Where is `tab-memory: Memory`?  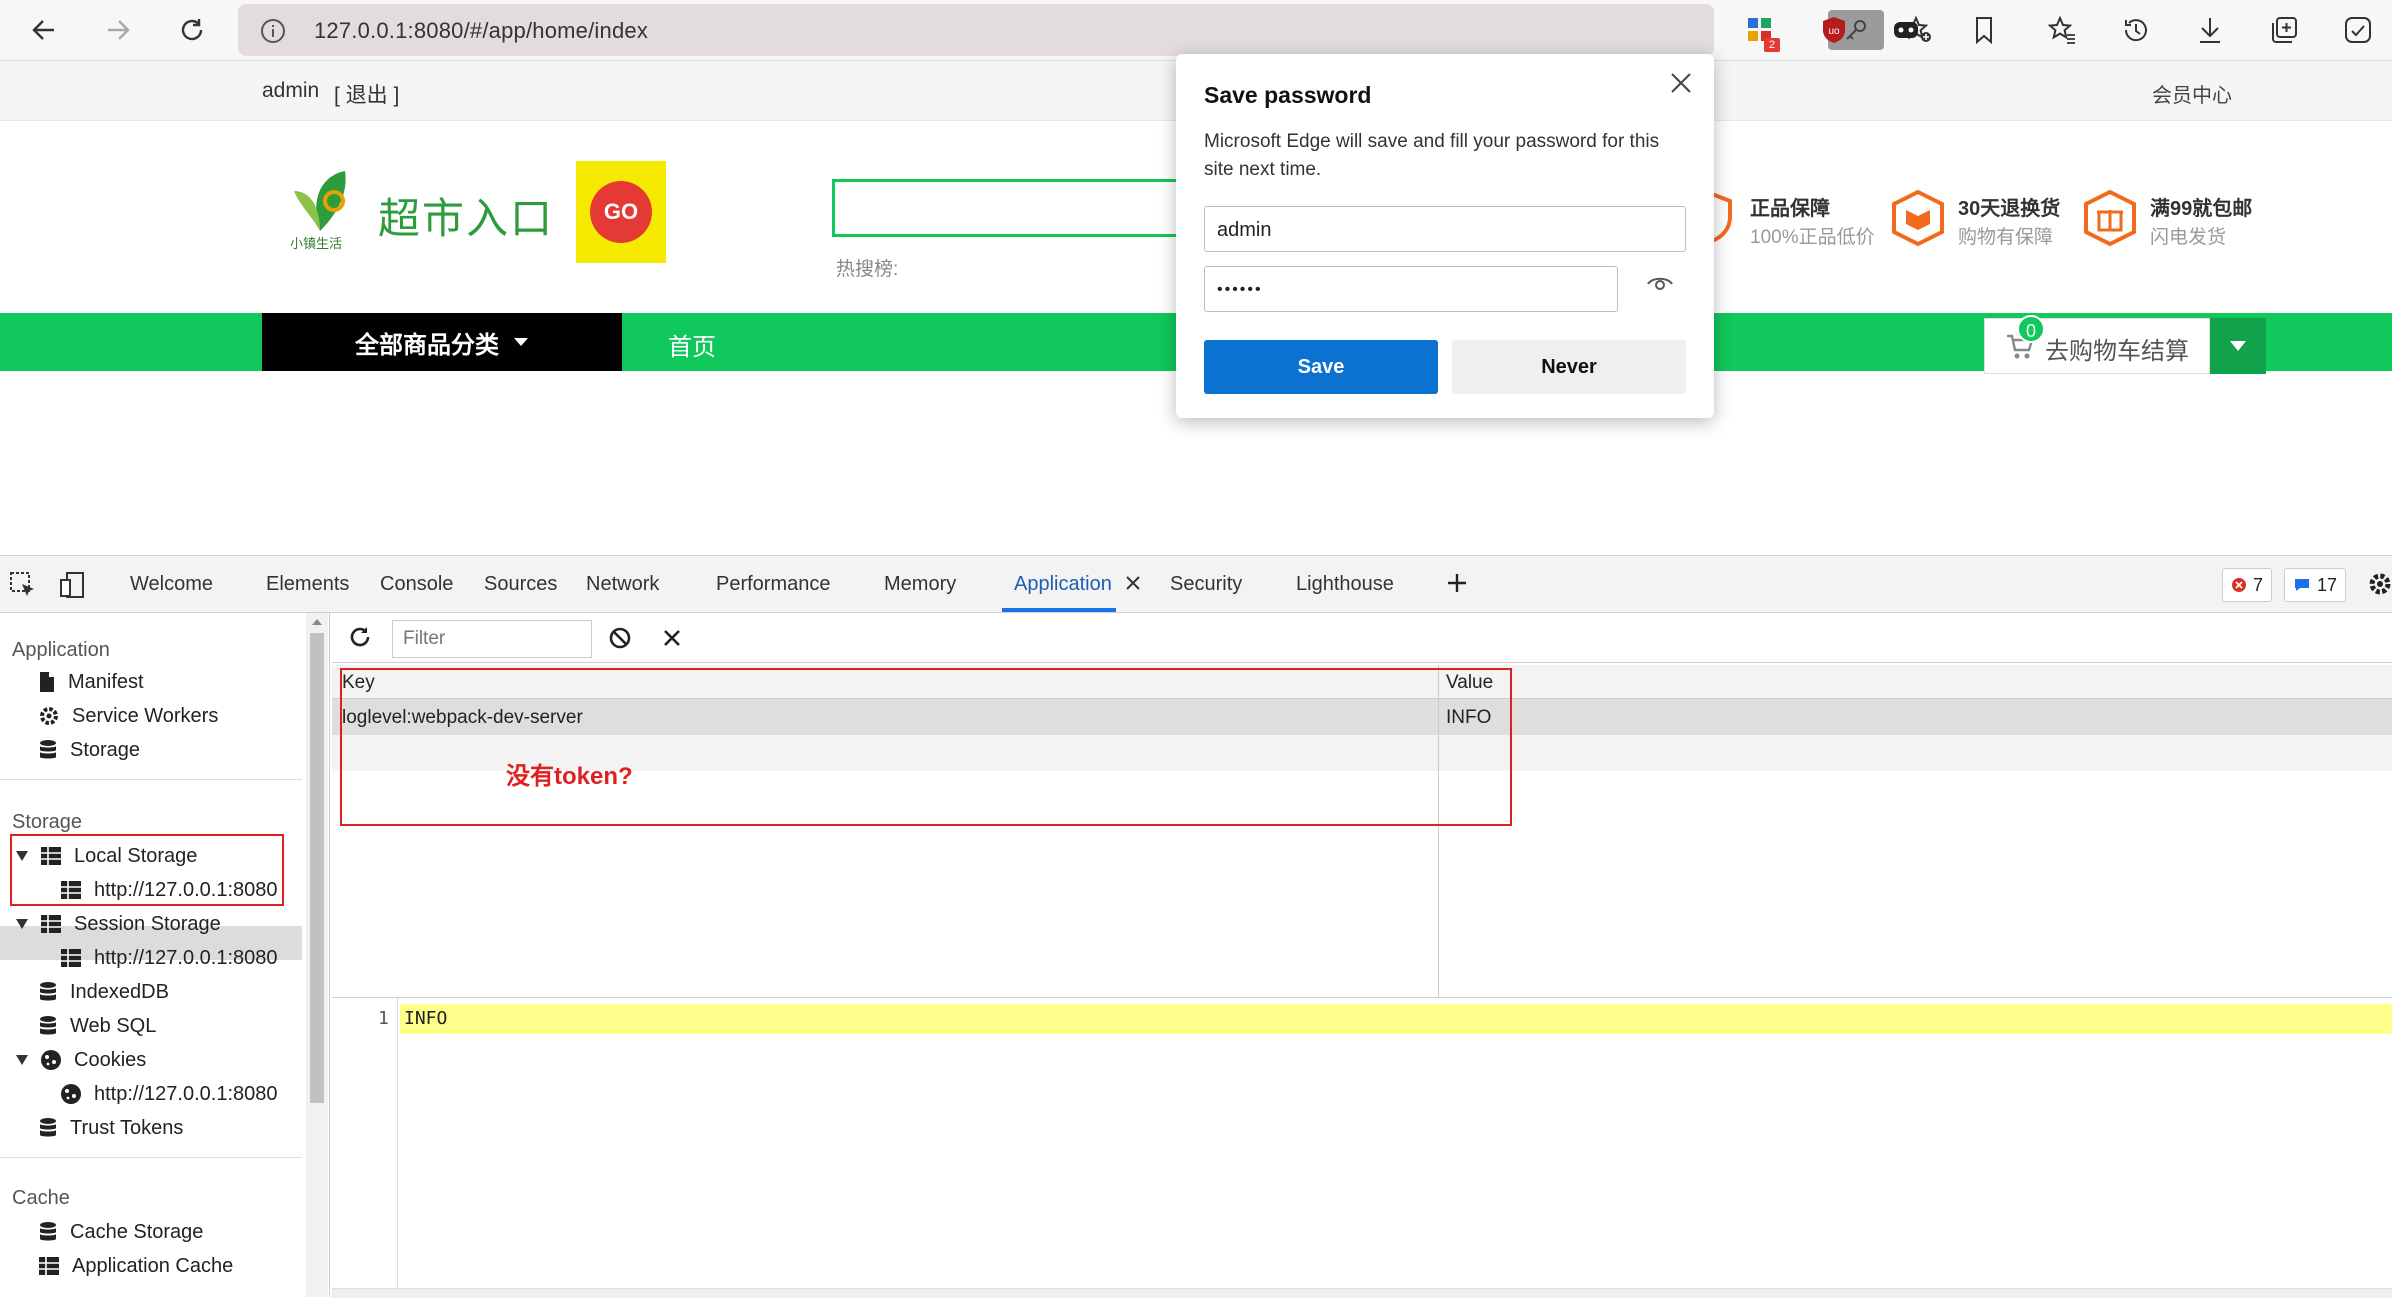
tab-memory: Memory is located at coordinates (920, 584).